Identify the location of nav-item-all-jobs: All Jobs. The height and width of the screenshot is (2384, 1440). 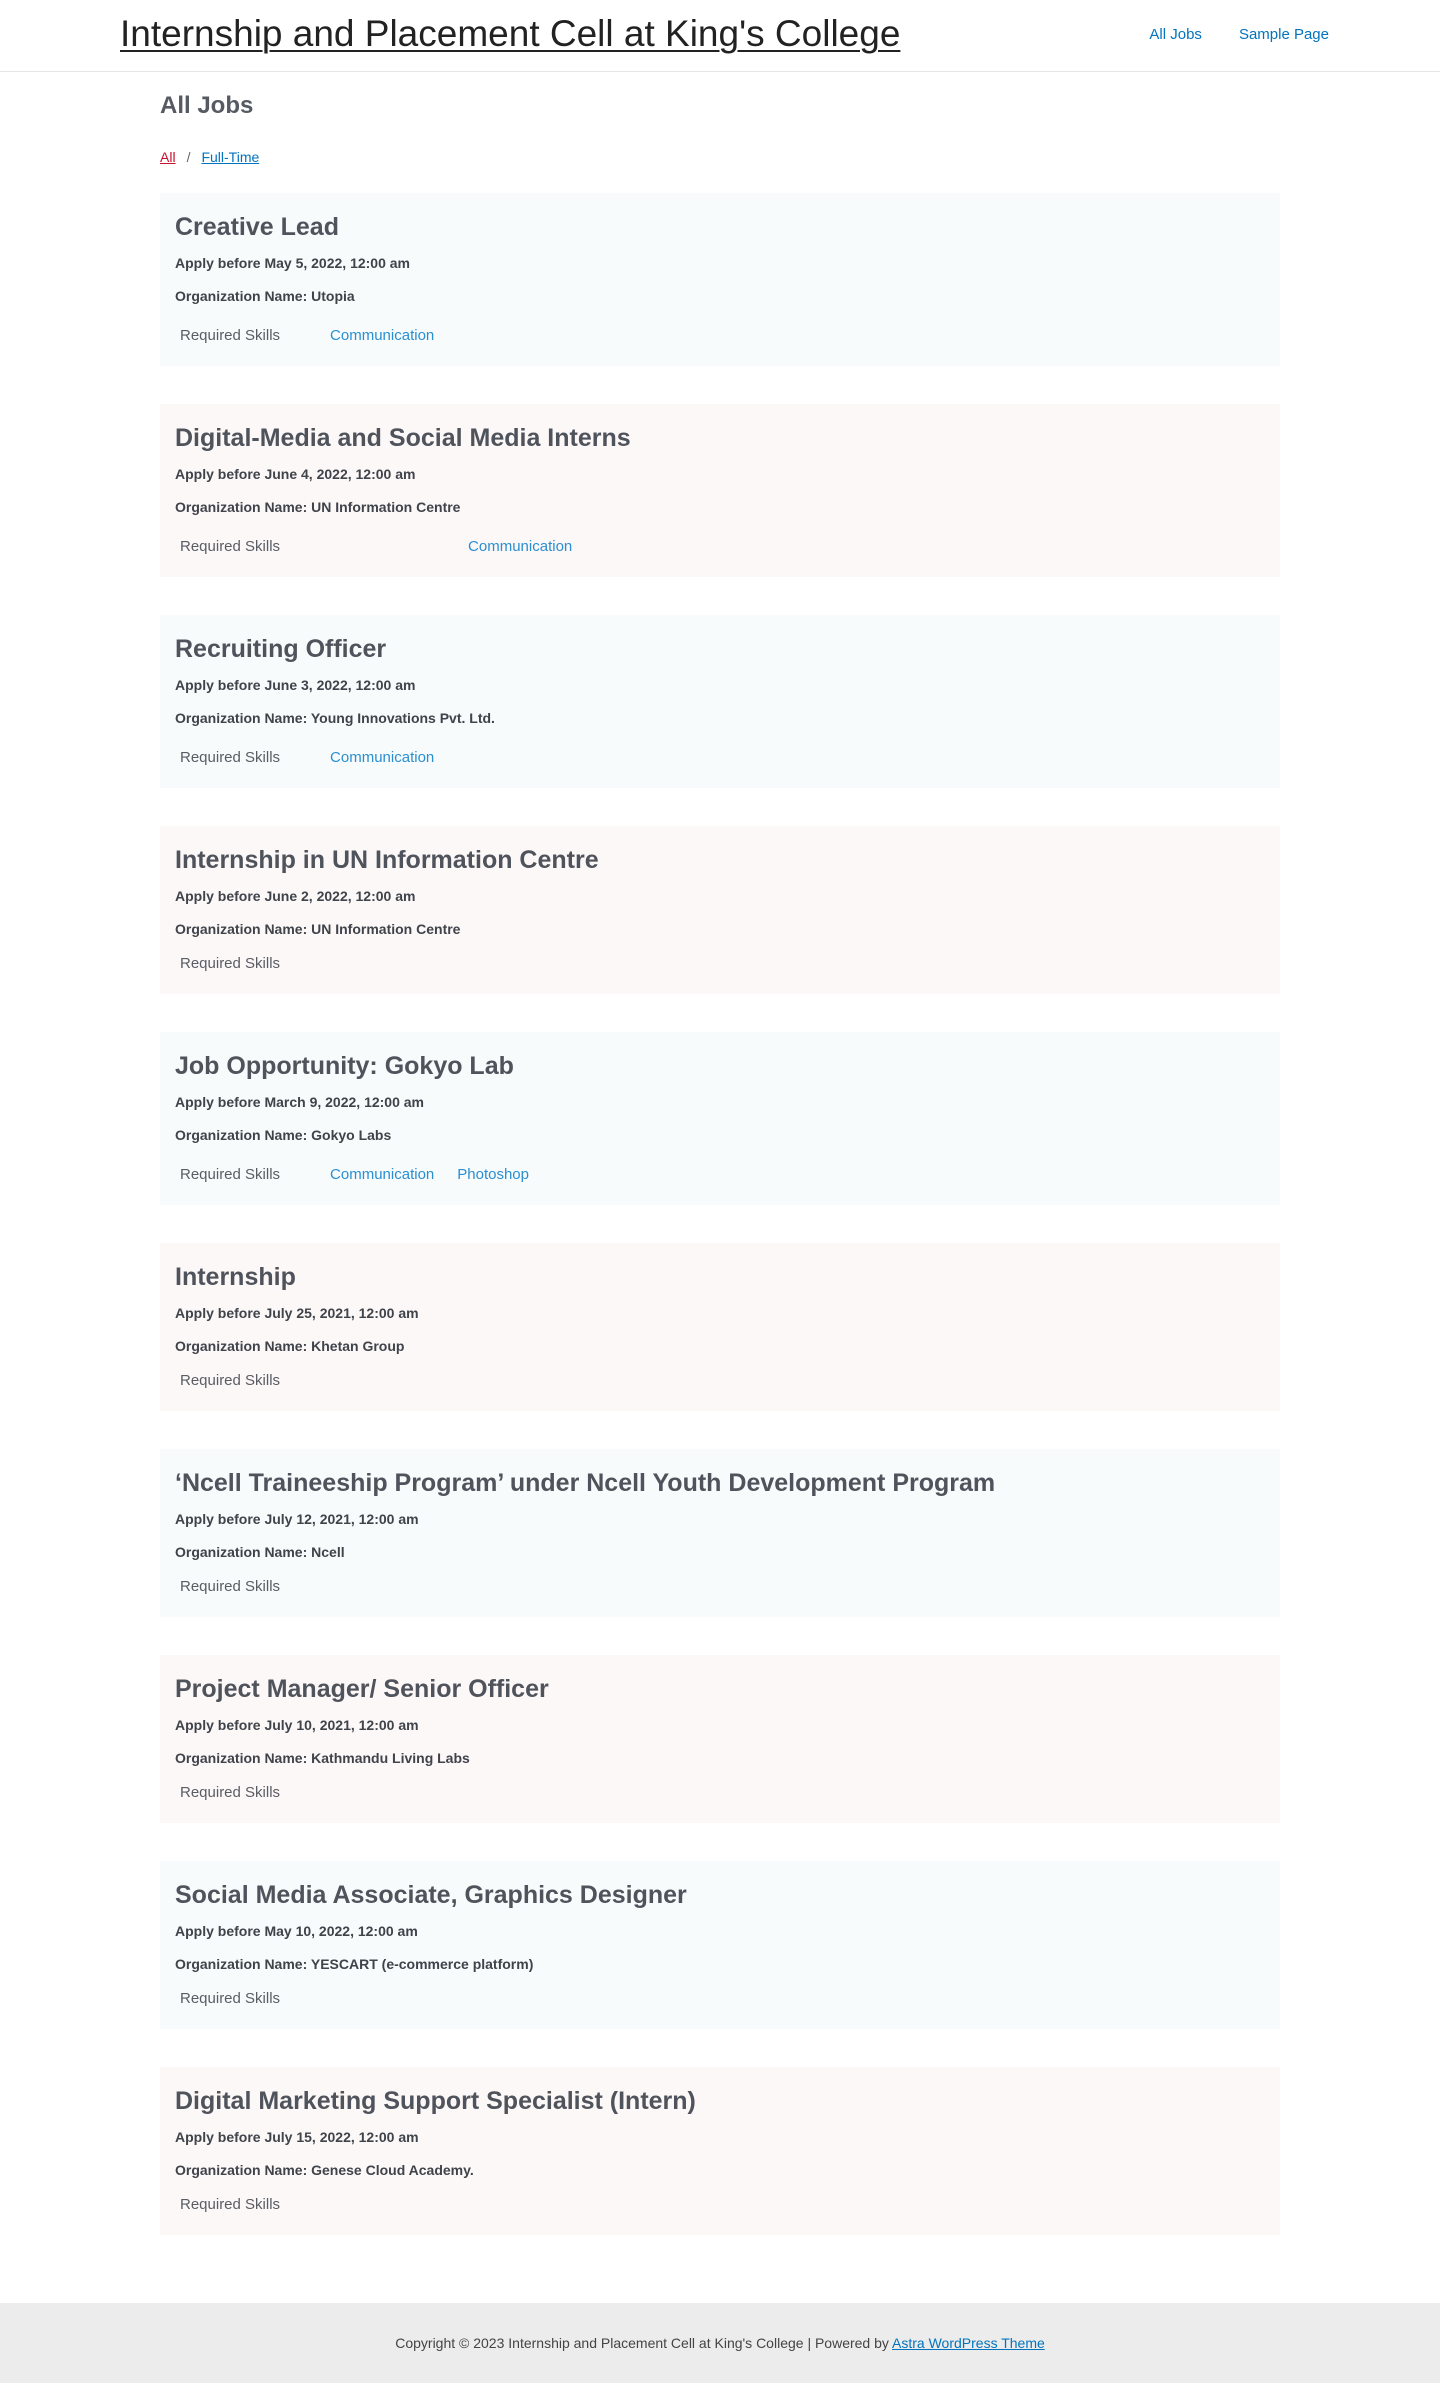
(1175, 35).